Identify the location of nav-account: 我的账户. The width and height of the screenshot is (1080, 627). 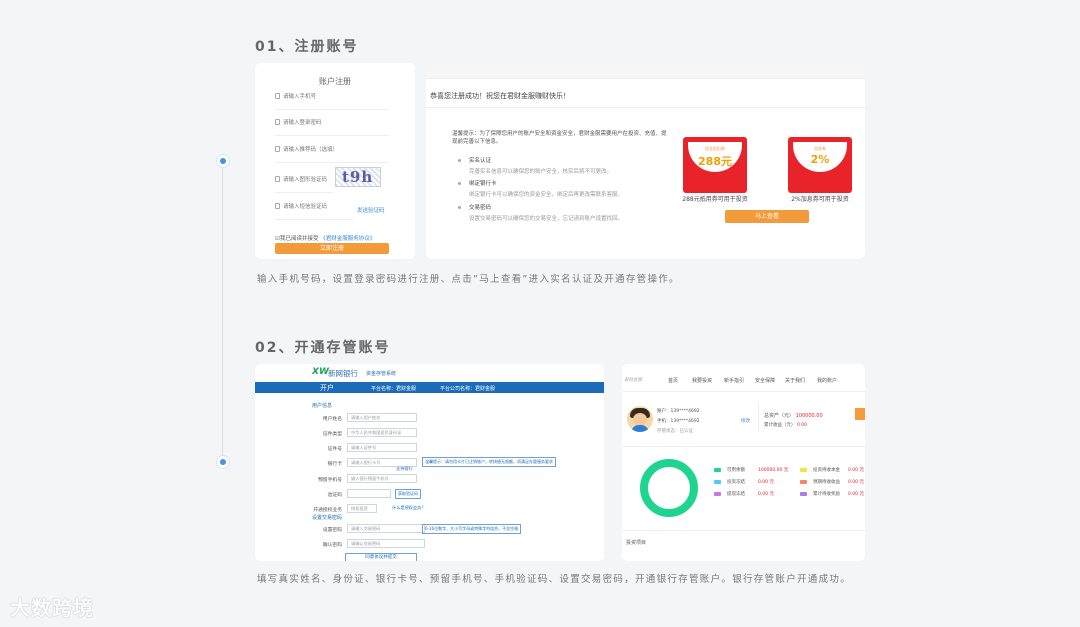
(827, 380).